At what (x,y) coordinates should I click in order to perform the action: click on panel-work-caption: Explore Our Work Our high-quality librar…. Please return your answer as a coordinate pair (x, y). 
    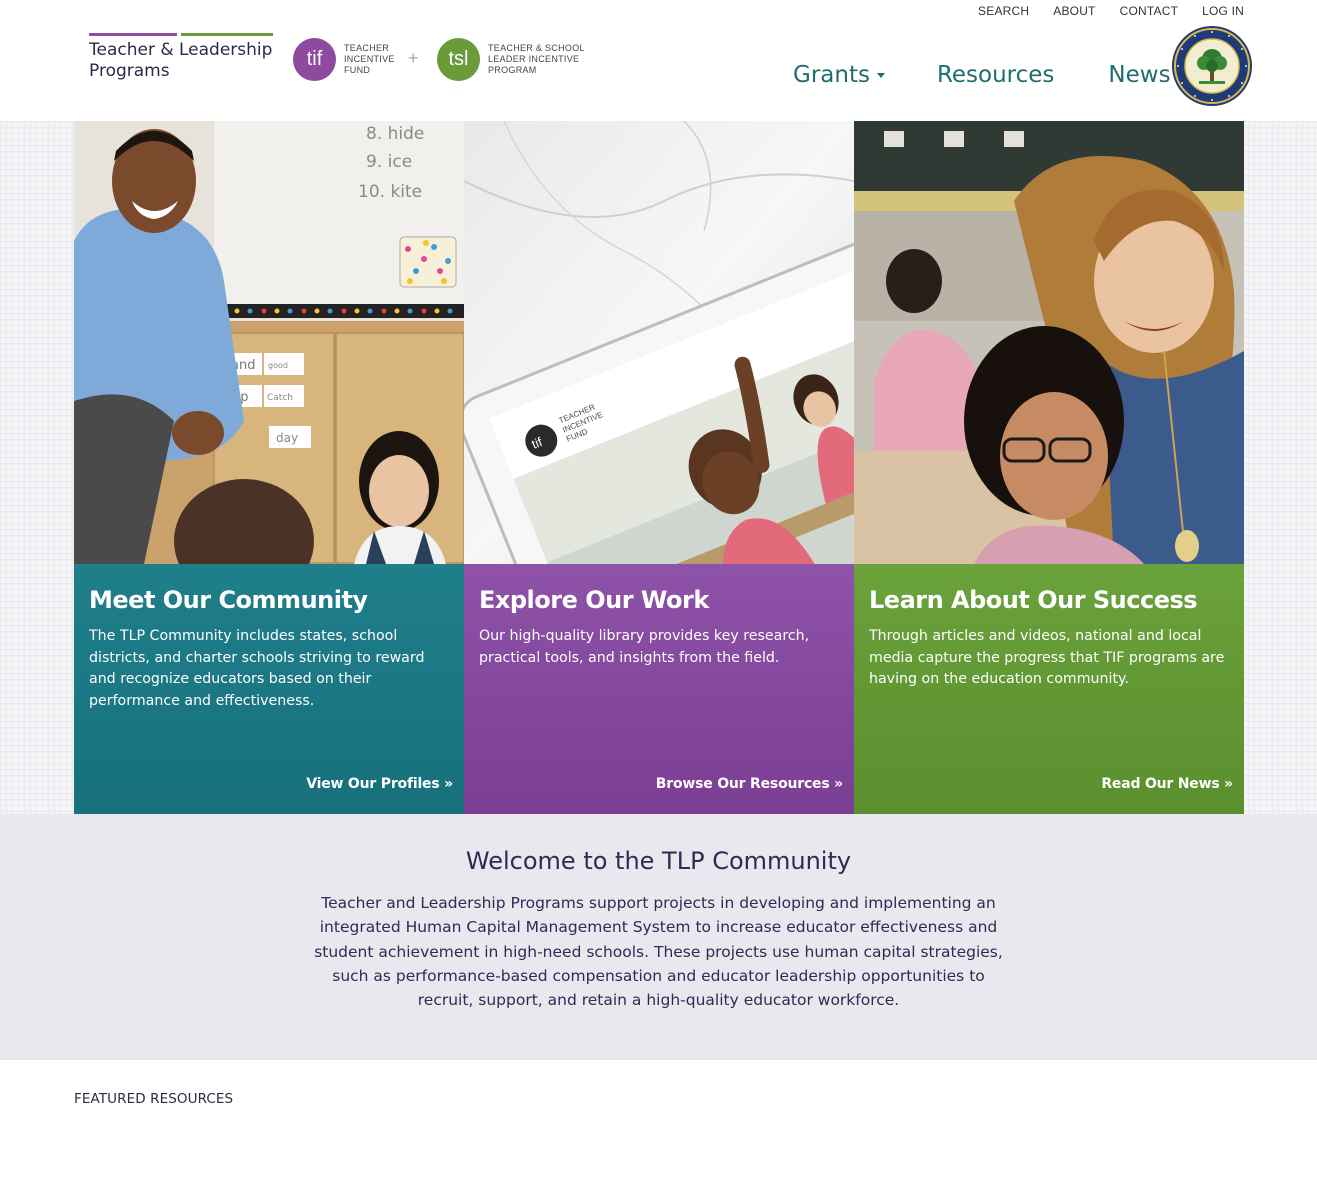
    Looking at the image, I should click on (659, 689).